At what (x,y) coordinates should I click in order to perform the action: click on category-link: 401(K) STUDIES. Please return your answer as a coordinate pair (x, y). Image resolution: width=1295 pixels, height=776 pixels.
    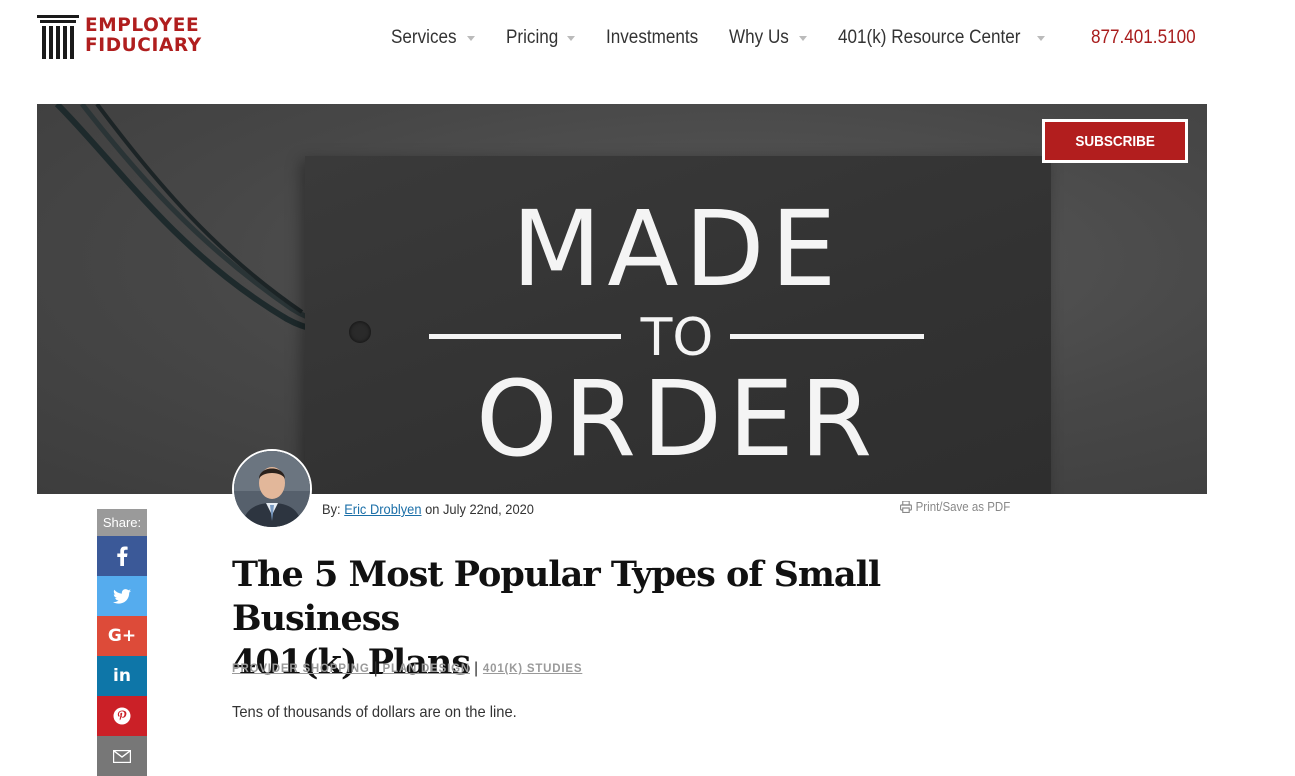
    Looking at the image, I should click on (532, 669).